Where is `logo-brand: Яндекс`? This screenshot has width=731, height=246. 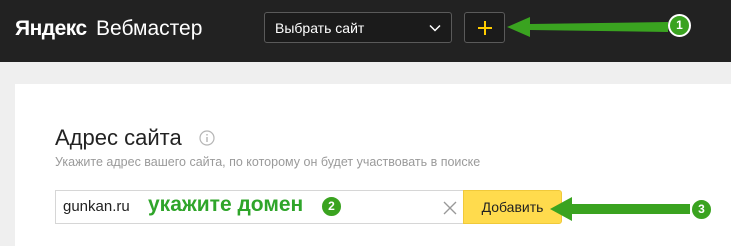 logo-brand: Яндекс is located at coordinates (51, 28).